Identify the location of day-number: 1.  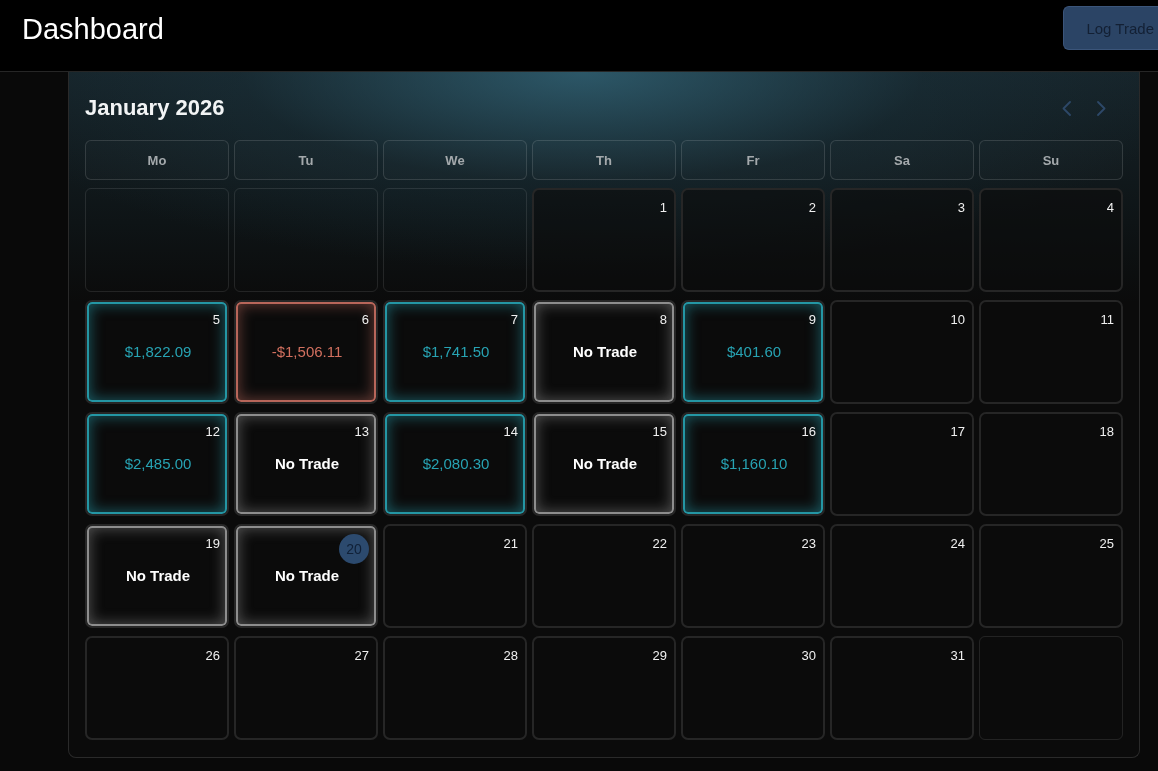
(663, 208).